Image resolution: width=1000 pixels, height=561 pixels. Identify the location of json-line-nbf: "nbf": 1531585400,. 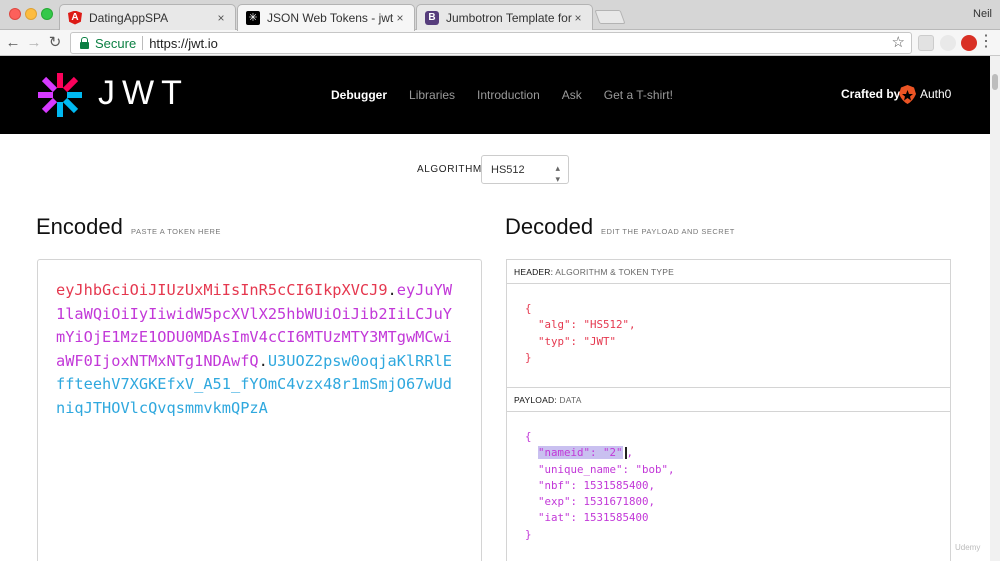
(590, 485).